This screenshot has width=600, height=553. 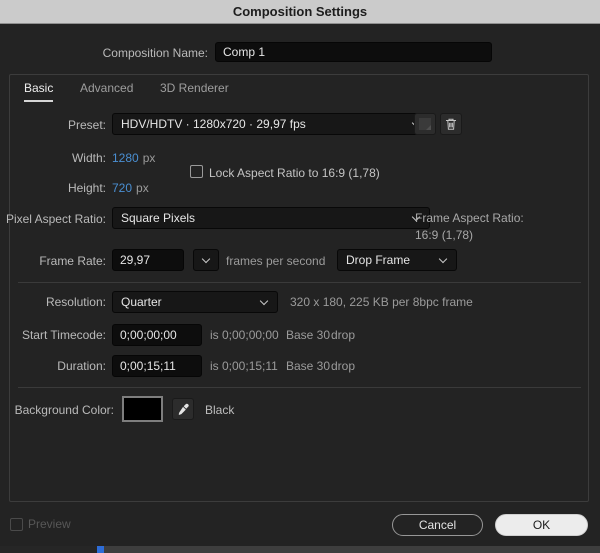 I want to click on preset-dropdown: HDV/HDTV · 1280x720 · 29,97 fps, so click(x=271, y=124).